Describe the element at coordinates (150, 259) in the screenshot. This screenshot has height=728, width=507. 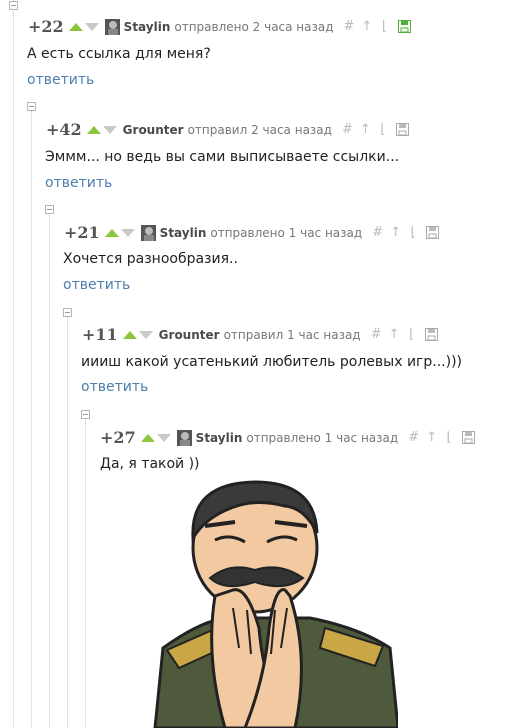
I see `comment-text: Хочется разнообразия..` at that location.